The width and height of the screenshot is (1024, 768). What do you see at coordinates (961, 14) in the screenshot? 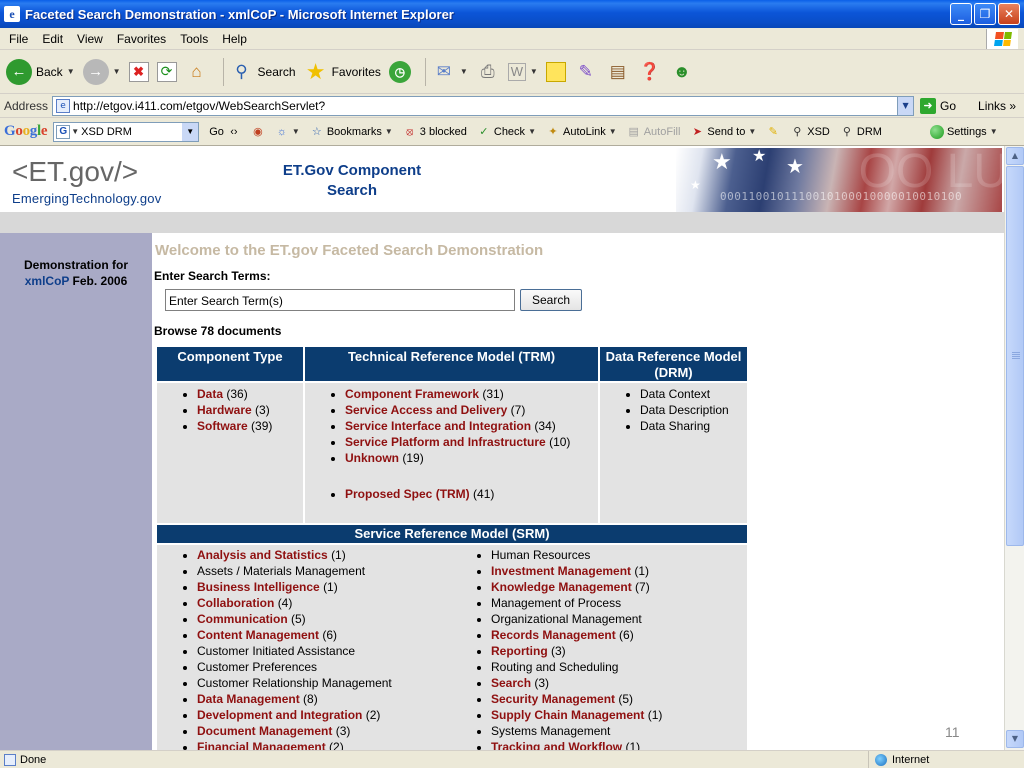
I see `minimize-button: _` at bounding box center [961, 14].